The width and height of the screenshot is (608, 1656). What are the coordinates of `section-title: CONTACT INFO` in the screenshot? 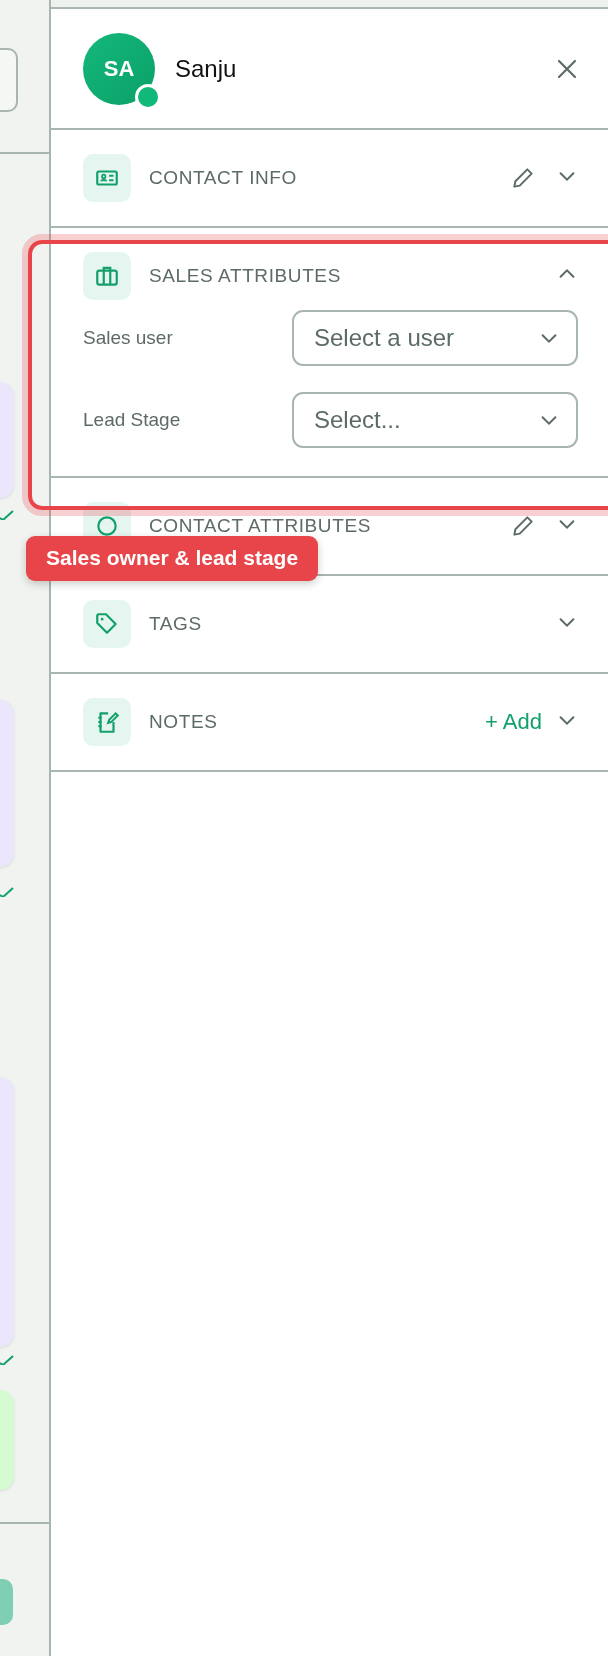 It's located at (329, 178).